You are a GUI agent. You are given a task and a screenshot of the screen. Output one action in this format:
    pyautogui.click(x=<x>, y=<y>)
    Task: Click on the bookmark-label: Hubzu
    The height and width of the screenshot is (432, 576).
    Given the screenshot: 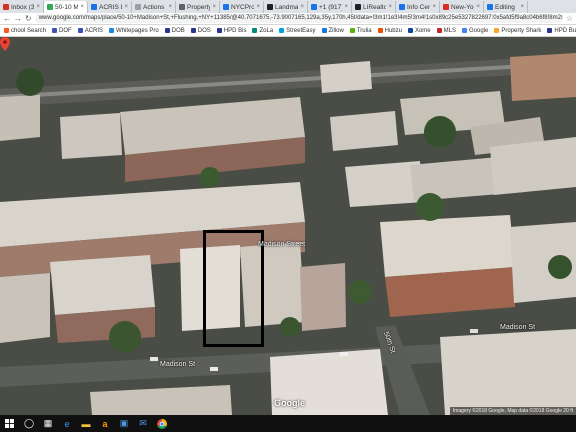 What is the action you would take?
    pyautogui.click(x=393, y=30)
    